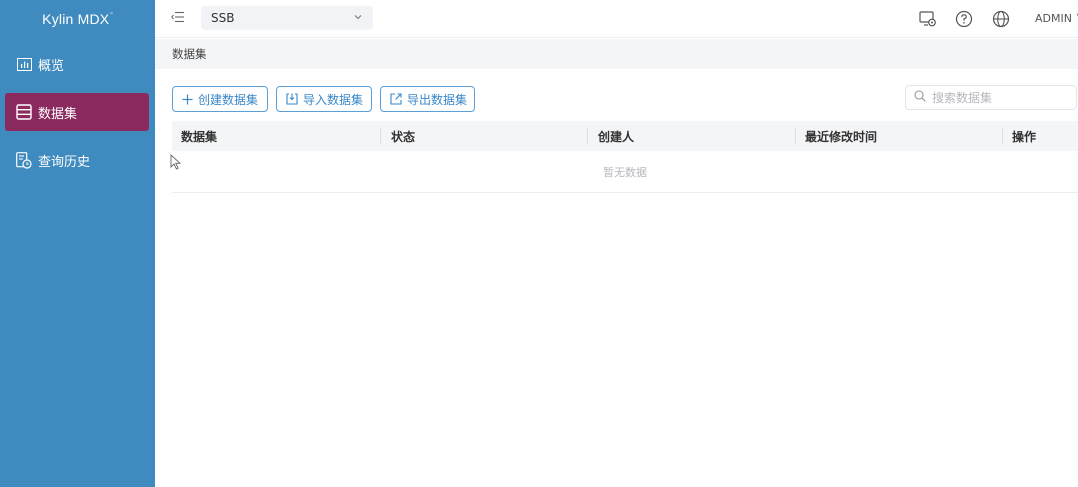 Image resolution: width=1078 pixels, height=487 pixels. Describe the element at coordinates (179, 19) in the screenshot. I see `menu-toggle-icon` at that location.